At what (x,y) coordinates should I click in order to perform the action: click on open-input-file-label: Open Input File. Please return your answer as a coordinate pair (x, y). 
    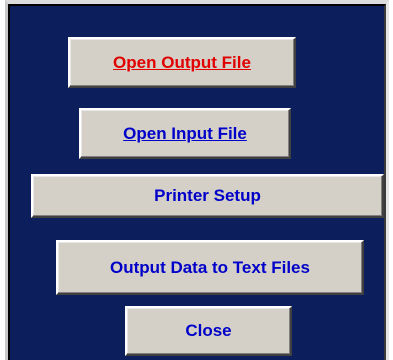
    Looking at the image, I should click on (185, 133).